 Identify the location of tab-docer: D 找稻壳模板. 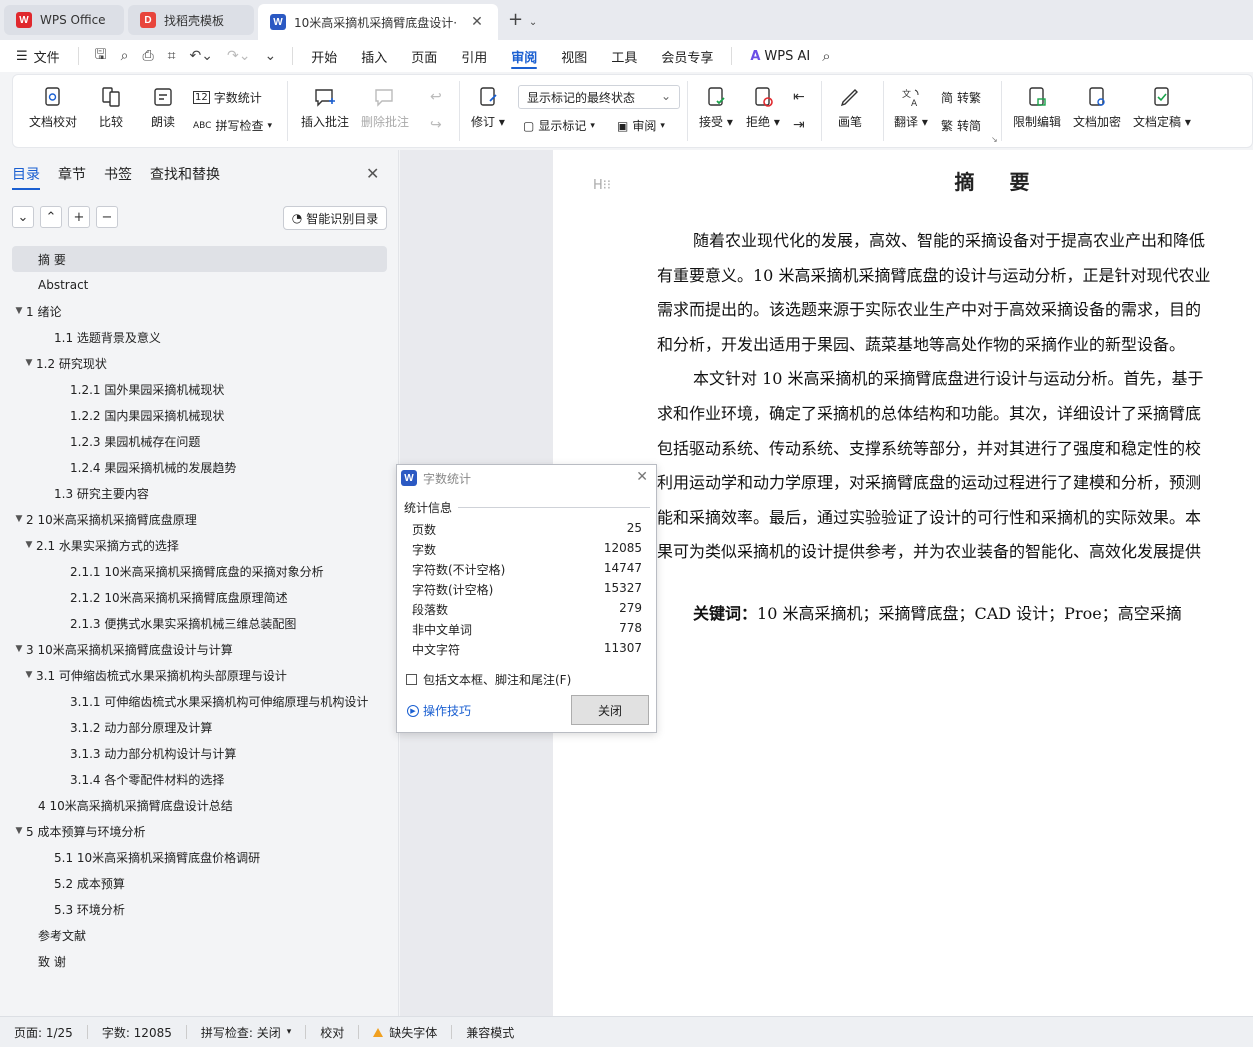
(191, 20).